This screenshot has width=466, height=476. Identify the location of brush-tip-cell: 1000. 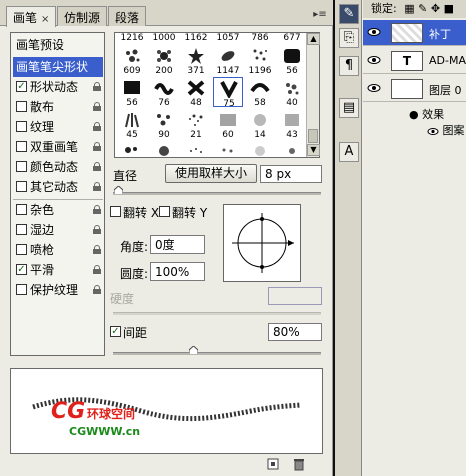
(164, 39).